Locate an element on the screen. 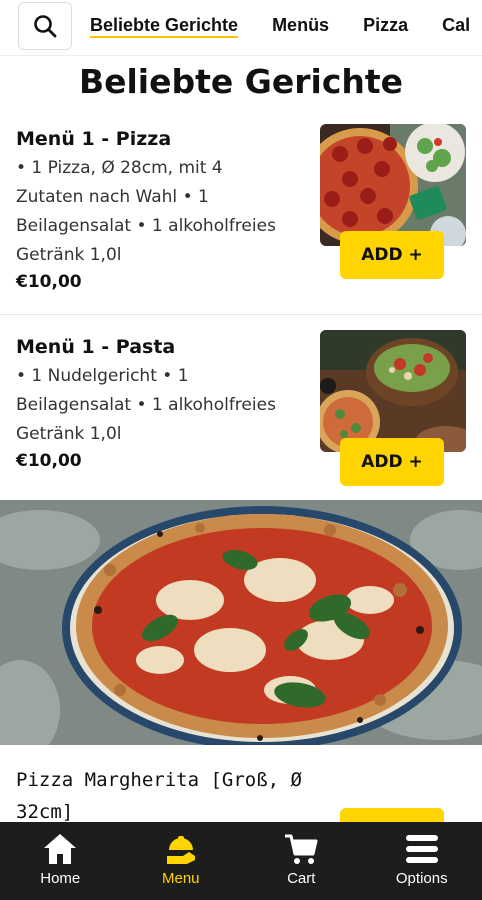  nav-cart: Cart is located at coordinates (301, 861).